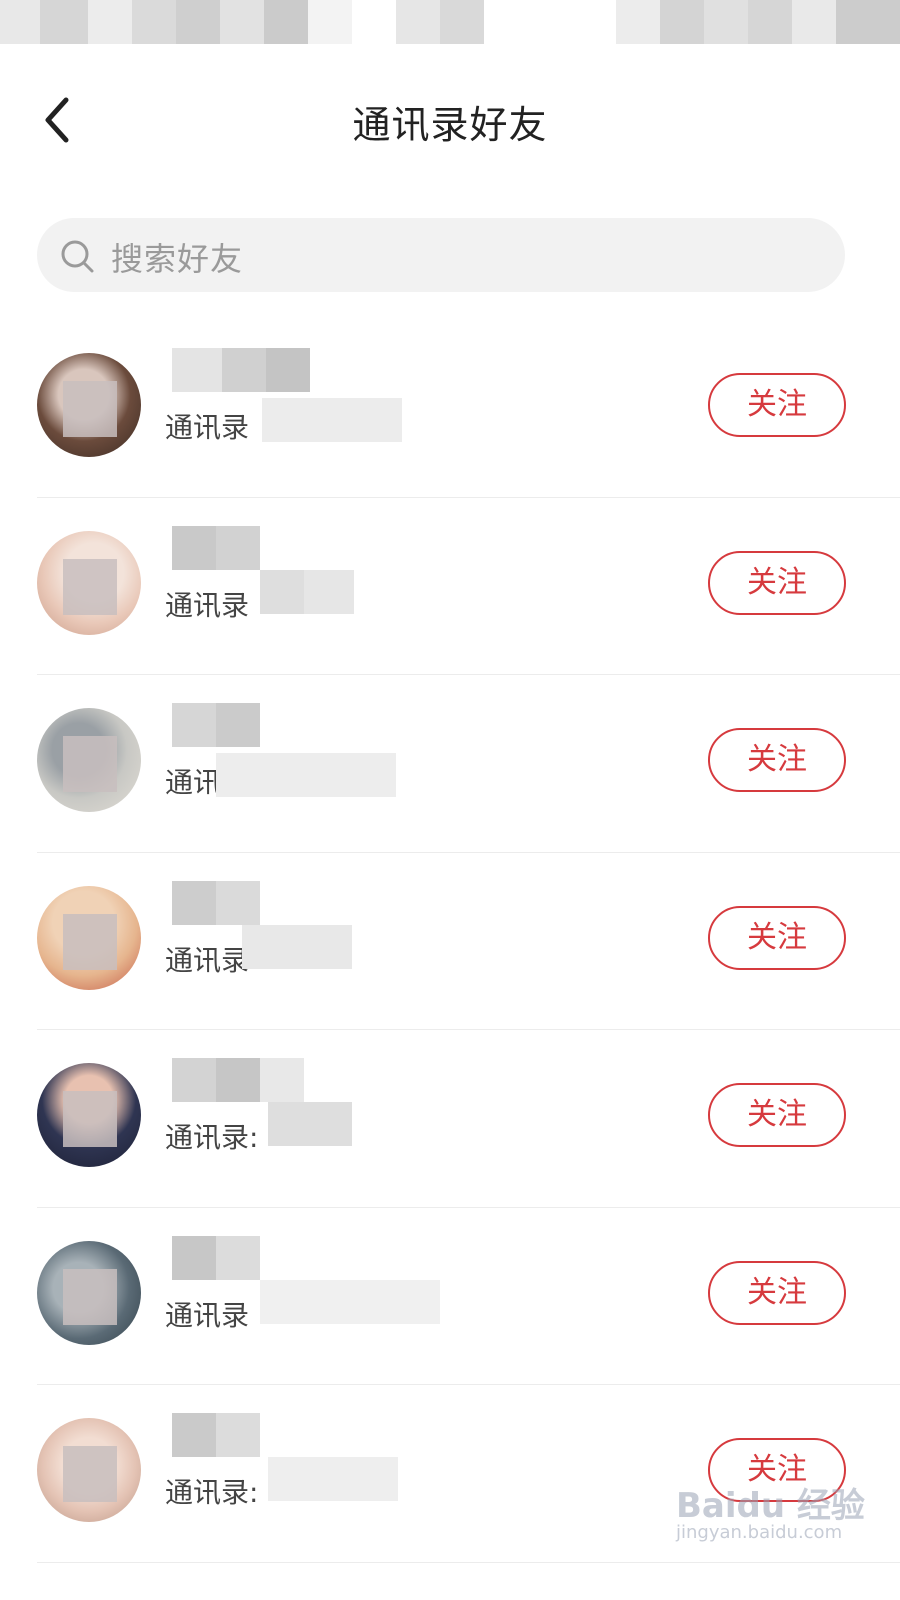 The image size is (900, 1600). I want to click on list-item: 通讯录: 关注, so click(450, 1119).